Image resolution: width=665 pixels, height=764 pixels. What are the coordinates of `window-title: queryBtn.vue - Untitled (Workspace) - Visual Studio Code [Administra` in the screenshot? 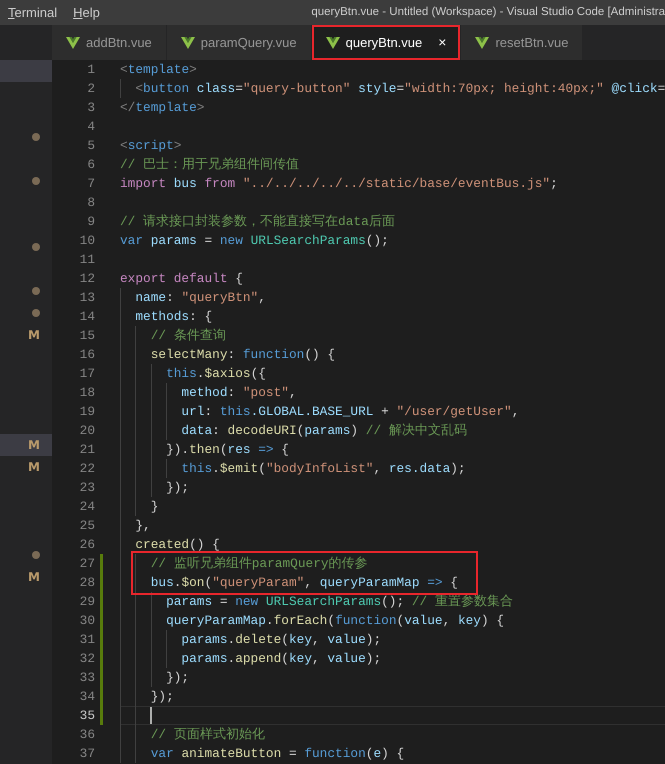 It's located at (488, 12).